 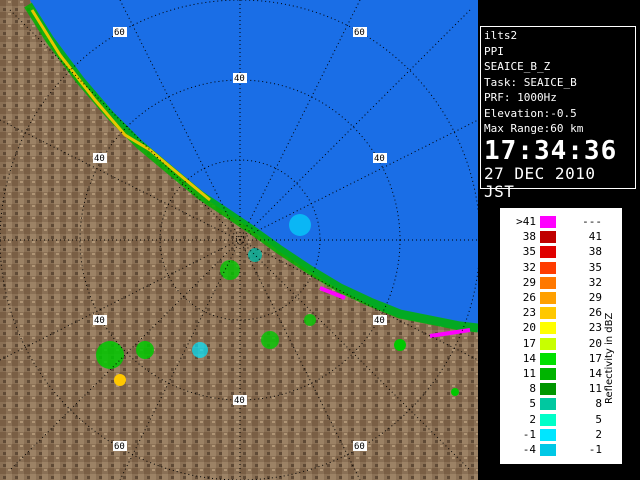 What do you see at coordinates (526, 221) in the screenshot?
I see `scale-min-label: >41` at bounding box center [526, 221].